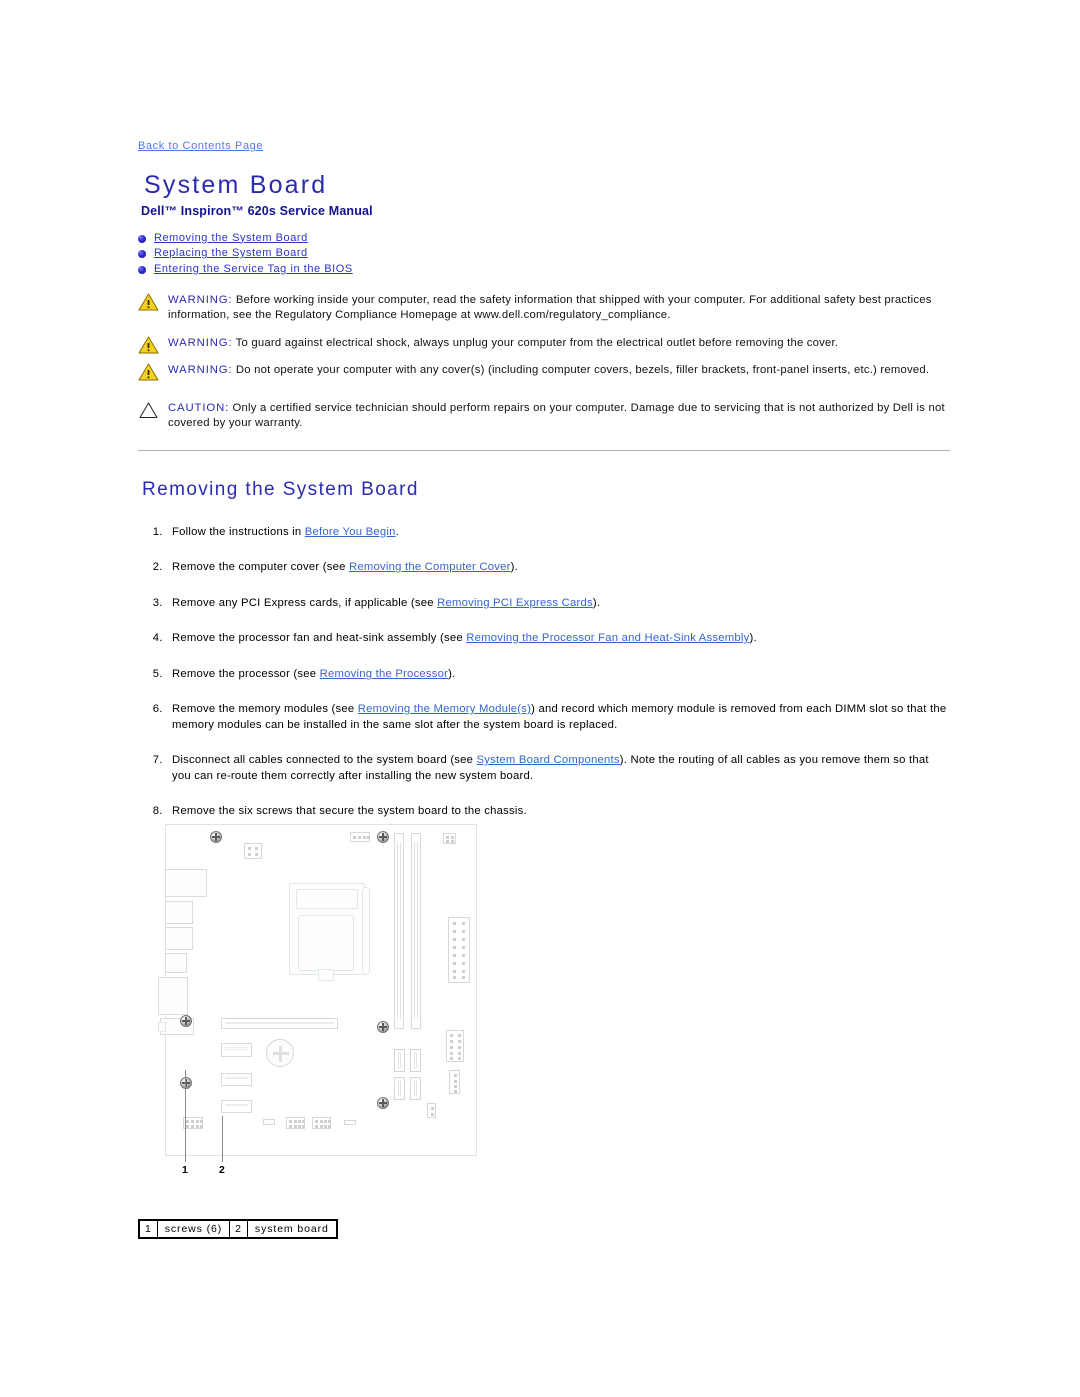 The image size is (1080, 1397). What do you see at coordinates (515, 603) in the screenshot?
I see `step-link: Removing PCI Express Cards` at bounding box center [515, 603].